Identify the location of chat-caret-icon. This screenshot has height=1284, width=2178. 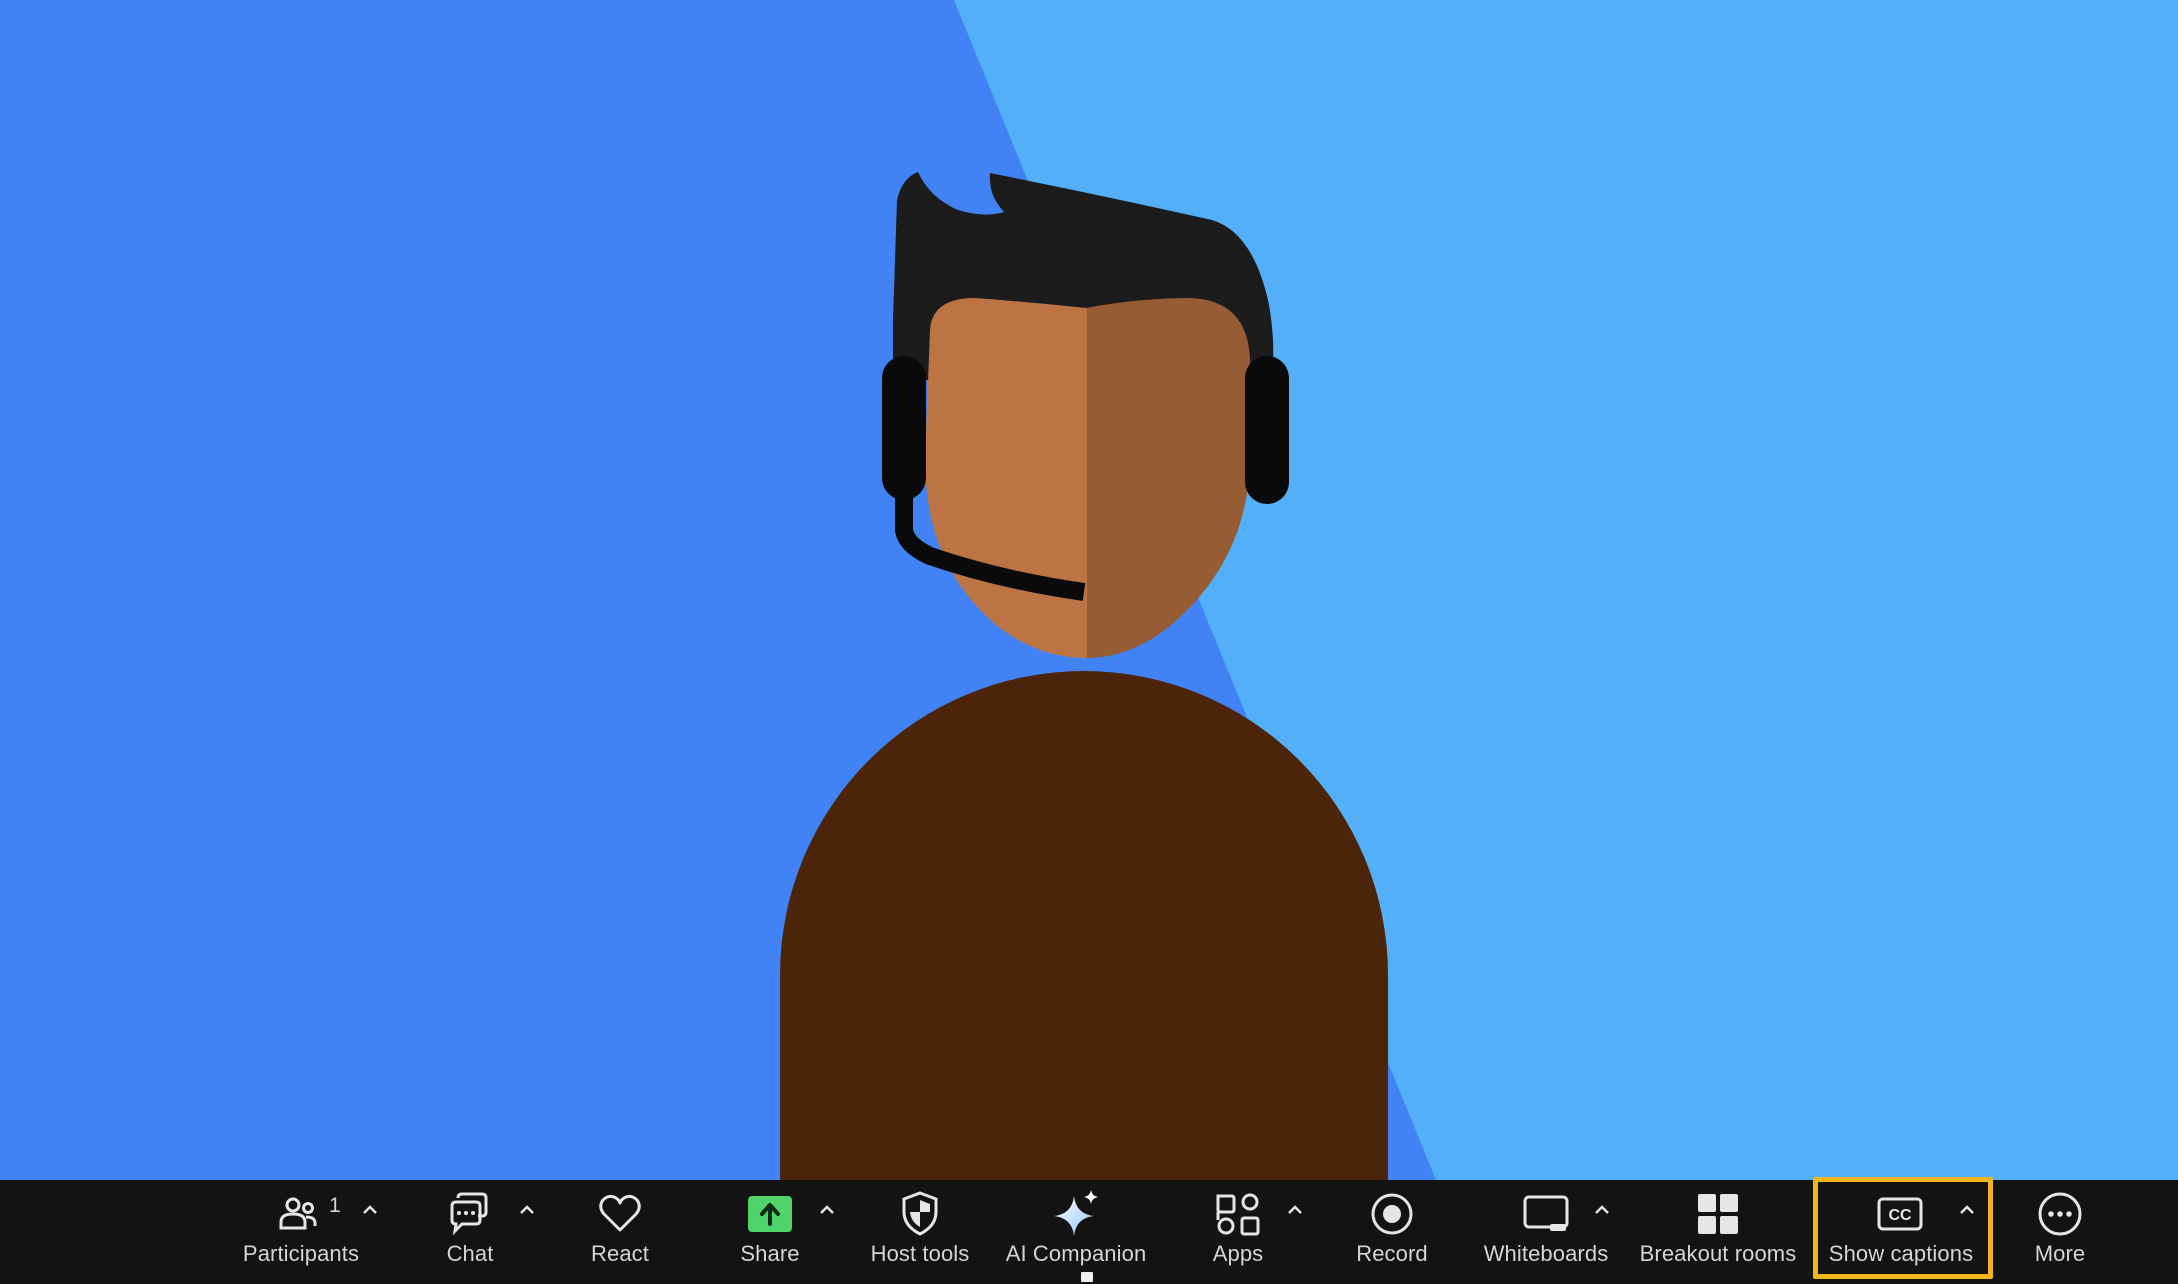
(527, 1210).